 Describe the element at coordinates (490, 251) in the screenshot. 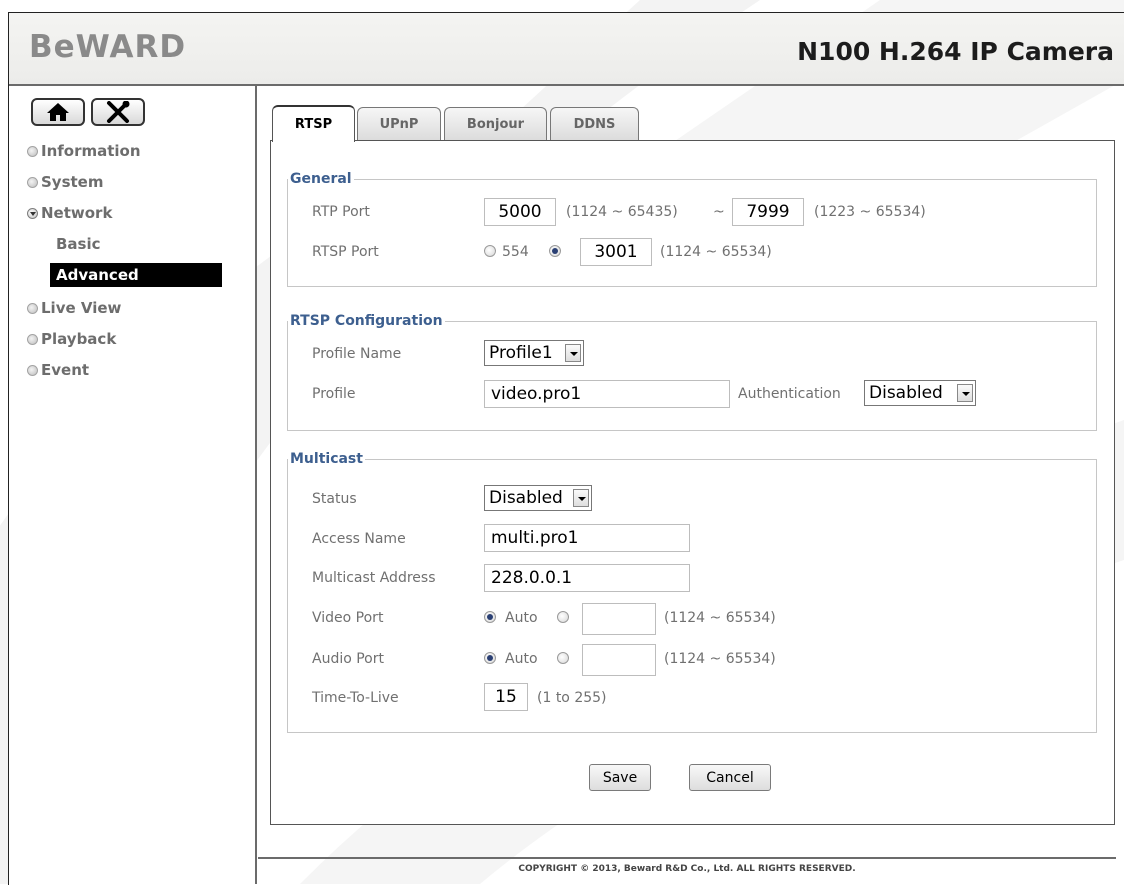

I see `rtsp-port-default-radio` at that location.